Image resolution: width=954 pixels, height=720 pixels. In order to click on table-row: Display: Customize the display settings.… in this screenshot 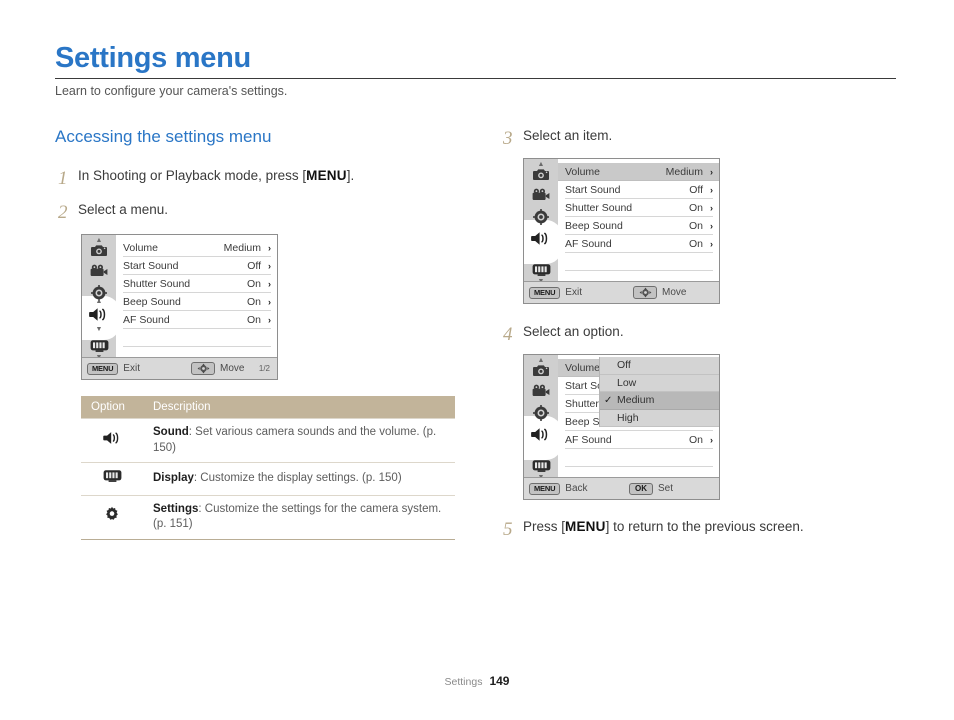, I will do `click(268, 479)`.